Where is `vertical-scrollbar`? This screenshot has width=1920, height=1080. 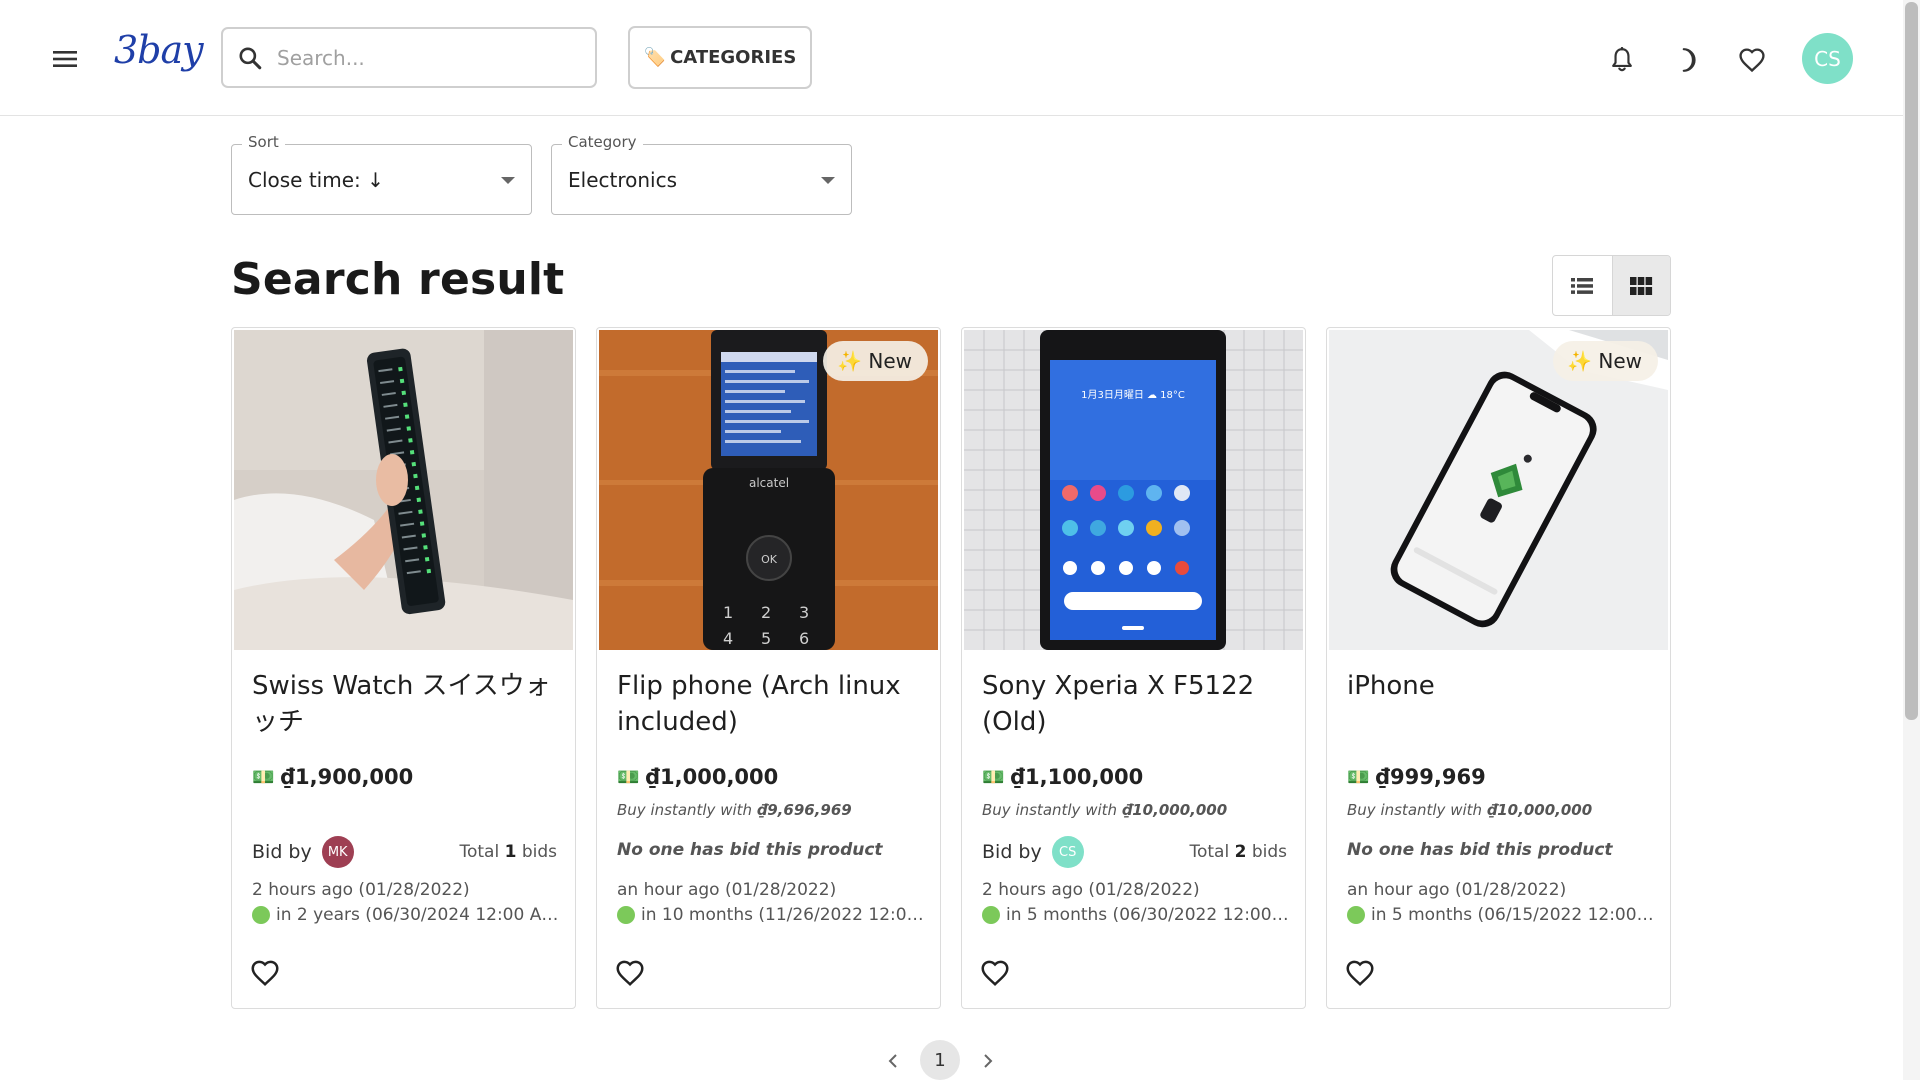
vertical-scrollbar is located at coordinates (1911, 540).